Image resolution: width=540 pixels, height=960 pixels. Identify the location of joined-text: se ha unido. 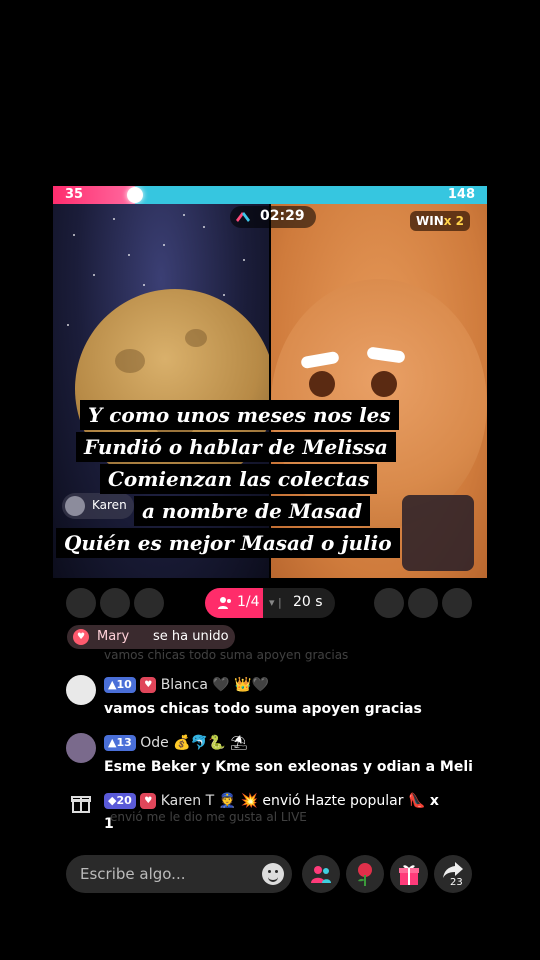
(191, 636).